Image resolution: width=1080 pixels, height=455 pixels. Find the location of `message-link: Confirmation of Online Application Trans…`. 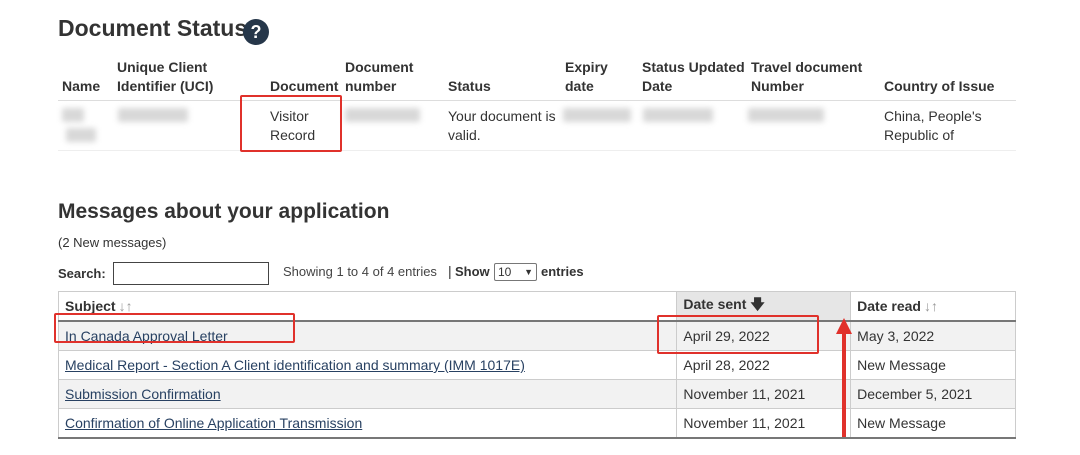

message-link: Confirmation of Online Application Trans… is located at coordinates (213, 423).